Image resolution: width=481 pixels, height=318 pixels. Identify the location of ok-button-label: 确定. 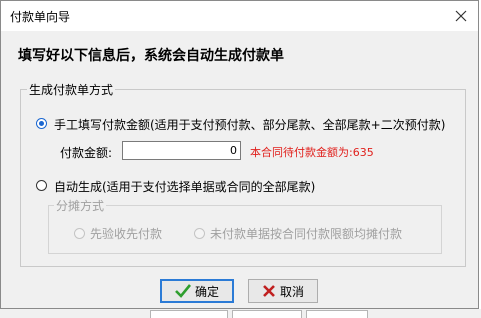
(206, 291).